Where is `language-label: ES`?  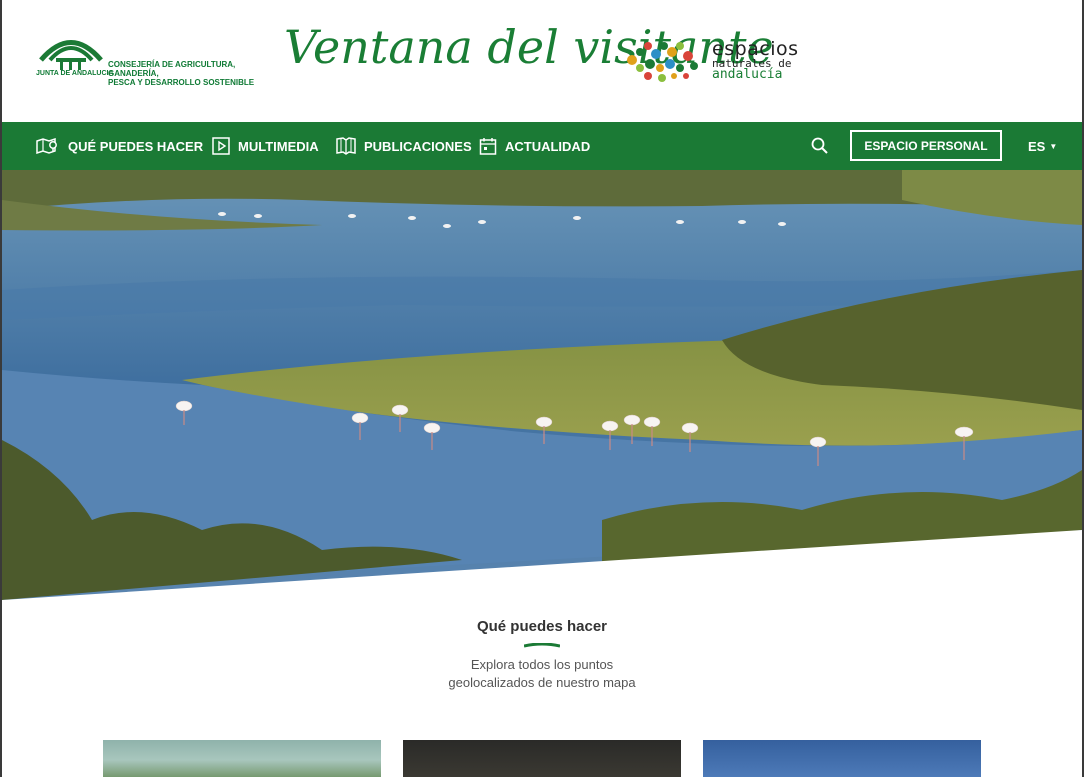 language-label: ES is located at coordinates (1037, 146).